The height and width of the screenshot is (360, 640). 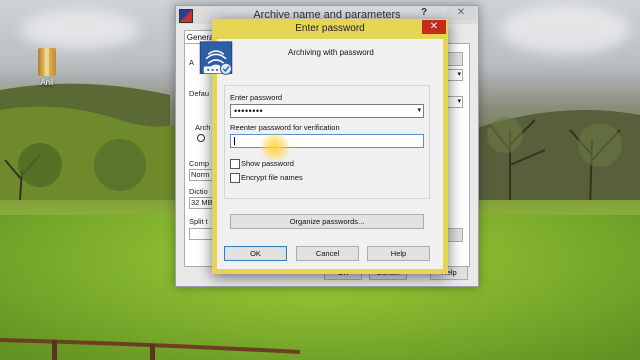 I want to click on enter-password-input: •••••••• ▾, so click(x=327, y=111).